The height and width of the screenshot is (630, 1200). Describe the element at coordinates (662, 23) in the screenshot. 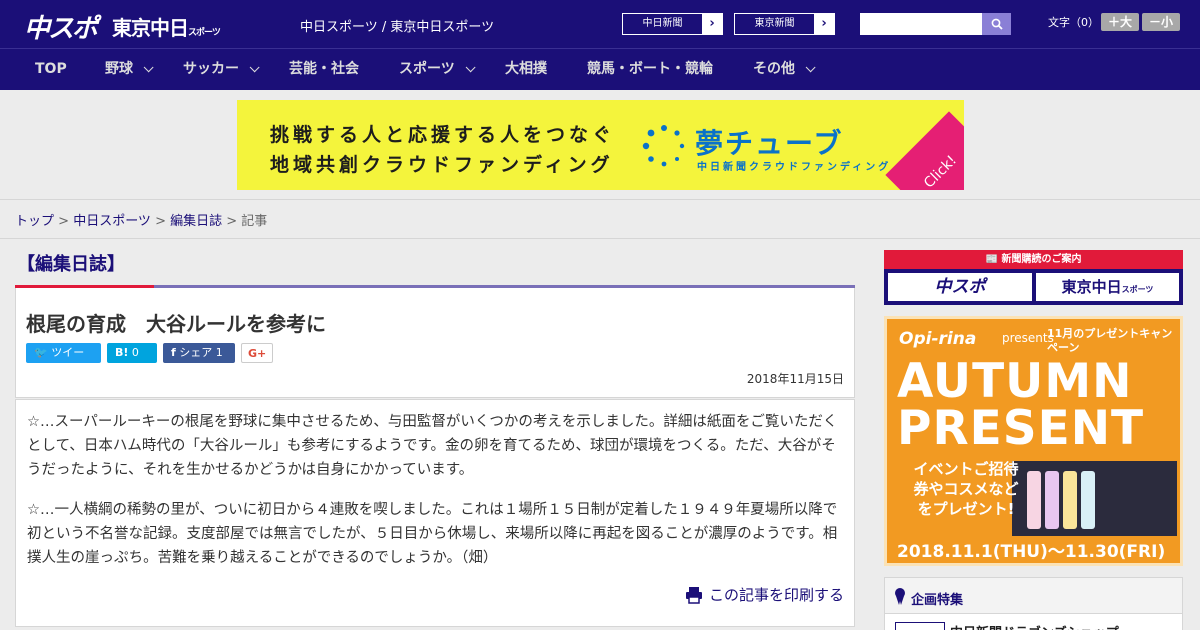

I see `chunichi-button-label: 中日新聞` at that location.